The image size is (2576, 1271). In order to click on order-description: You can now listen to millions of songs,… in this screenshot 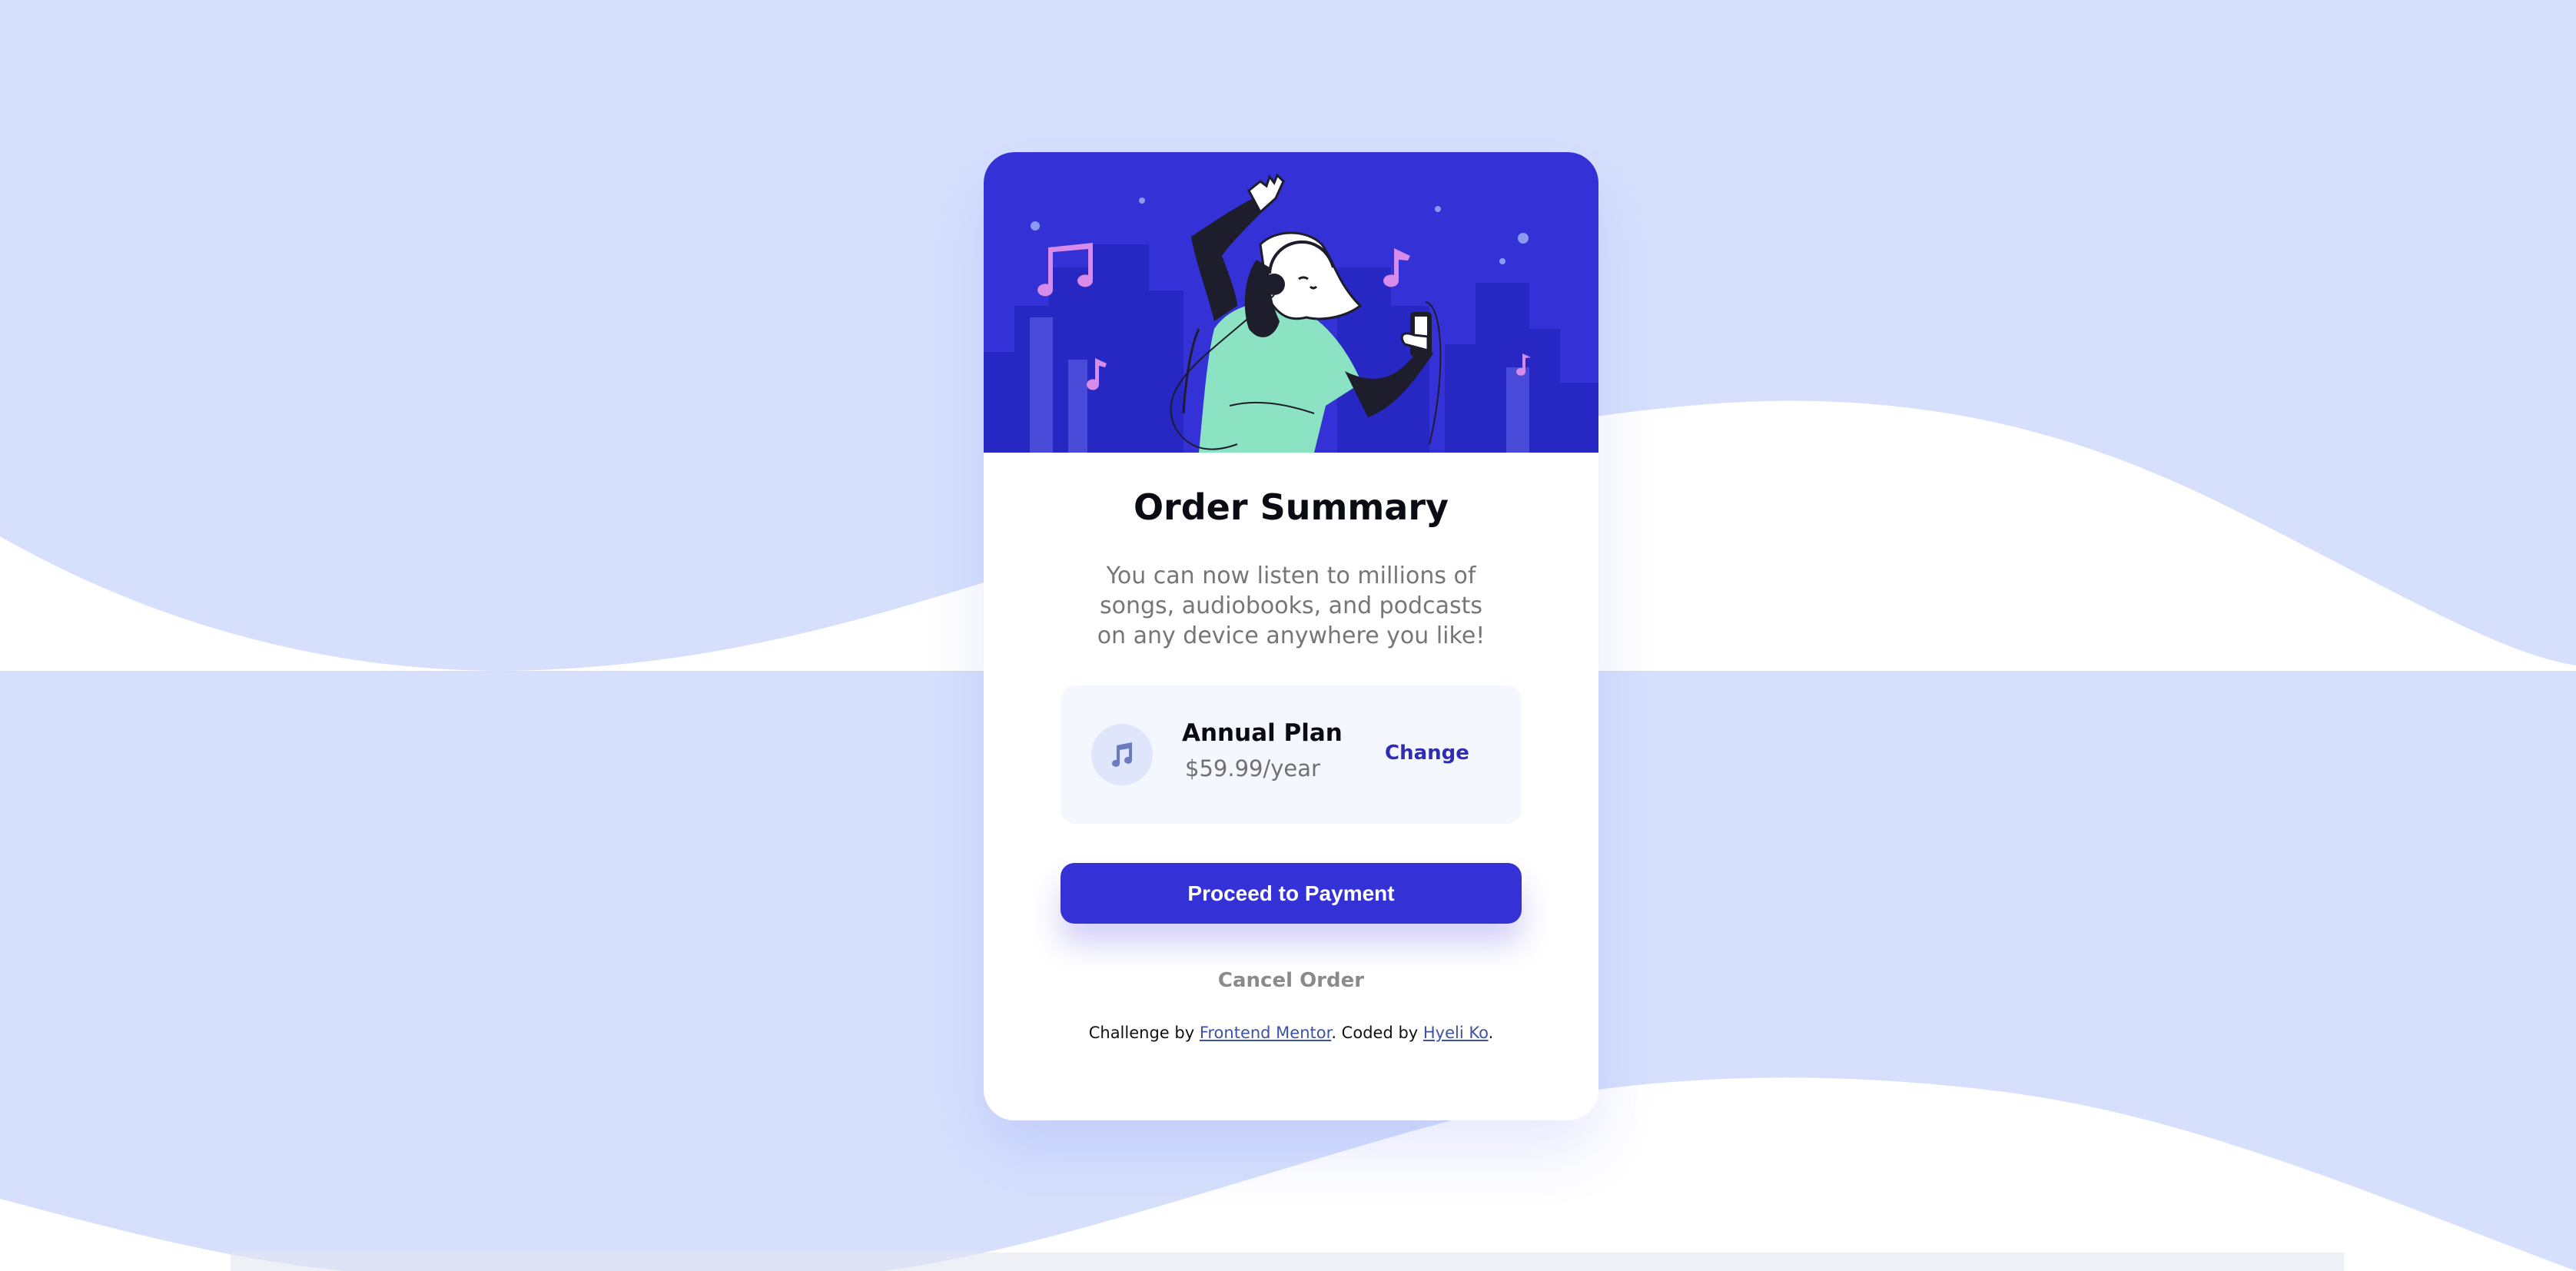, I will do `click(1291, 605)`.